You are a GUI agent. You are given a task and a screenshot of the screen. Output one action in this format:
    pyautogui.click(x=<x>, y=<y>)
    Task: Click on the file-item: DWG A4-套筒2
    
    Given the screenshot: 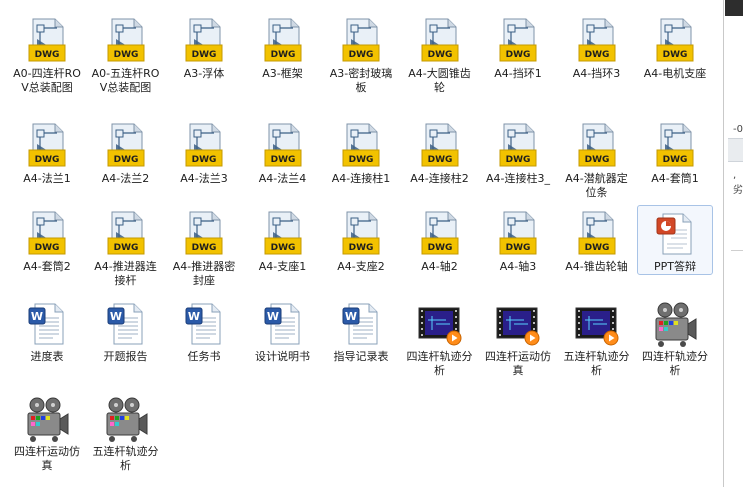 What is the action you would take?
    pyautogui.click(x=47, y=240)
    